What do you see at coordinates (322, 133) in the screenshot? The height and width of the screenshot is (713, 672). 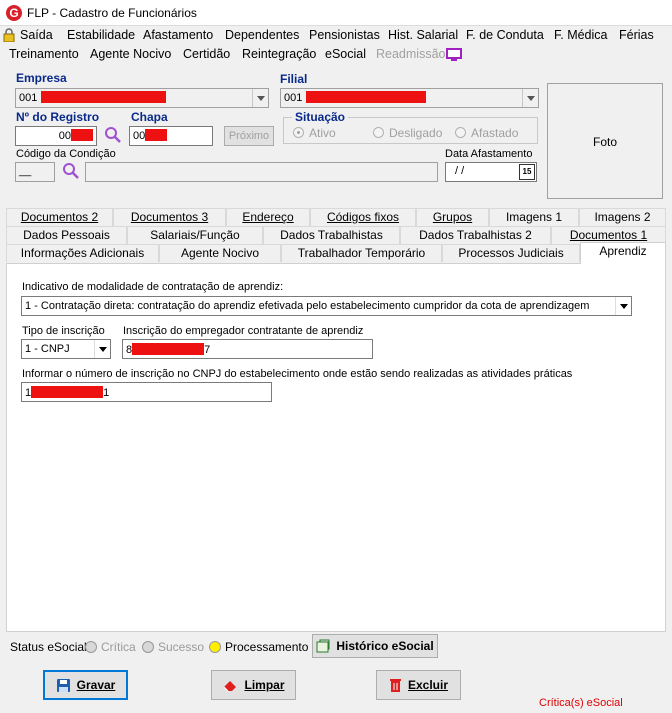 I see `radio-ativo-label: Ativo` at bounding box center [322, 133].